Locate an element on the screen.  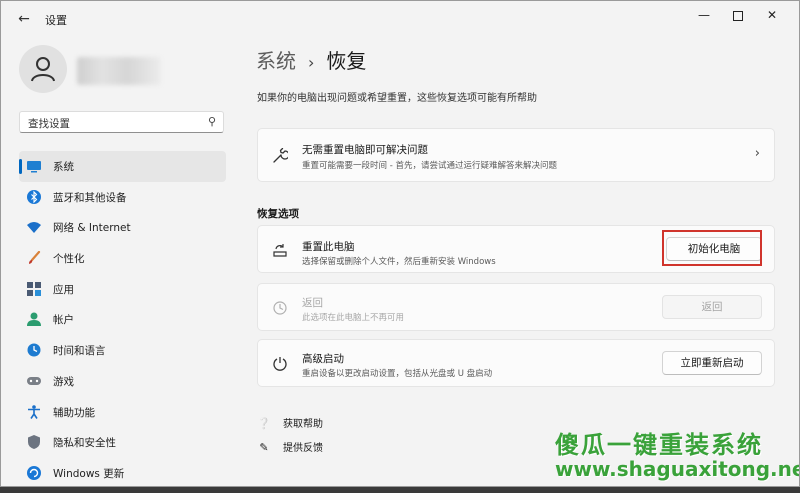
sidebar-item-label: 应用 is located at coordinates (63, 289).